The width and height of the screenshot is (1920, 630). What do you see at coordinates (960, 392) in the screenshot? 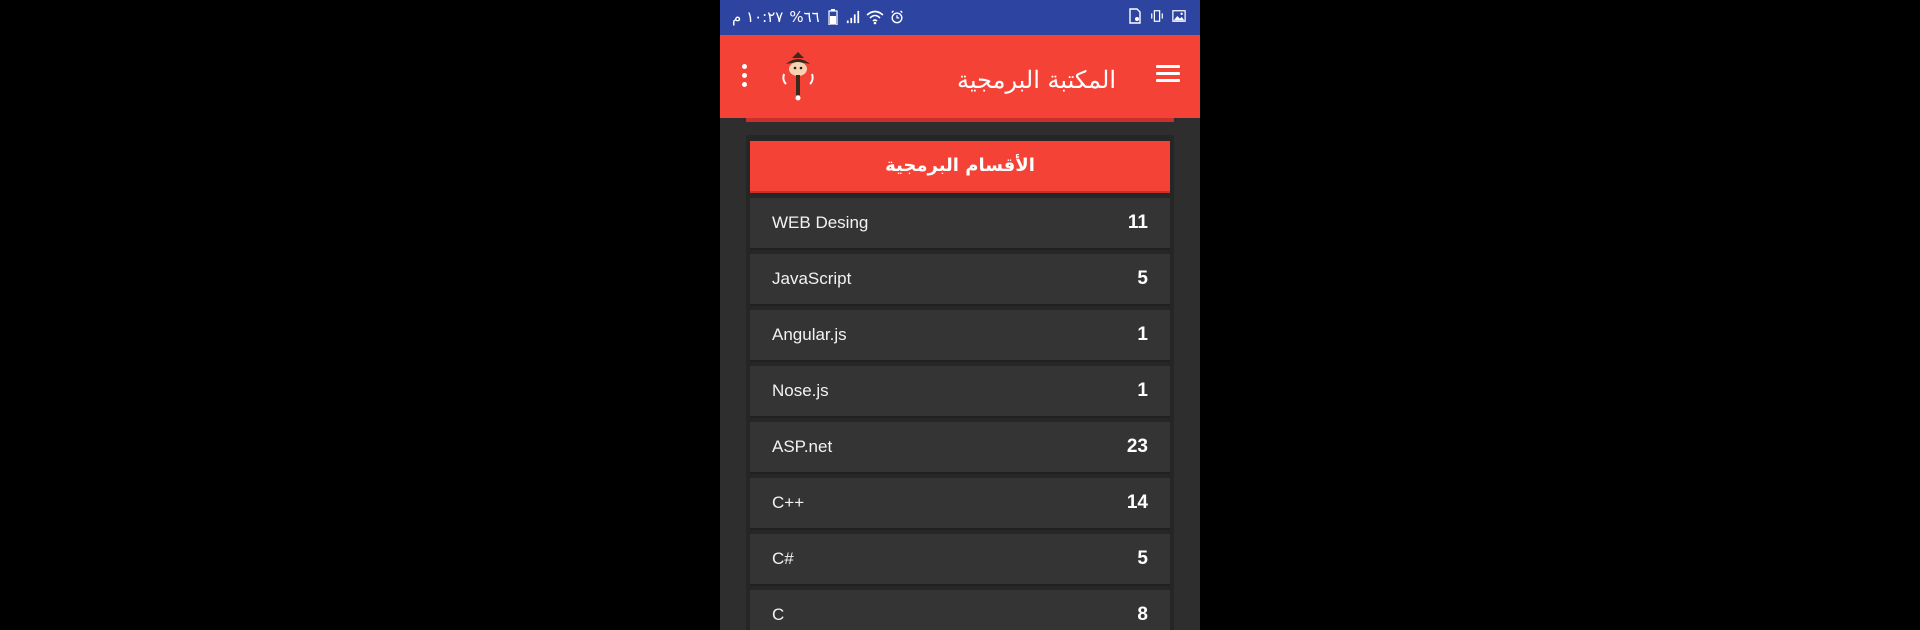
I see `category-row-nosejs: Nose.js 1` at bounding box center [960, 392].